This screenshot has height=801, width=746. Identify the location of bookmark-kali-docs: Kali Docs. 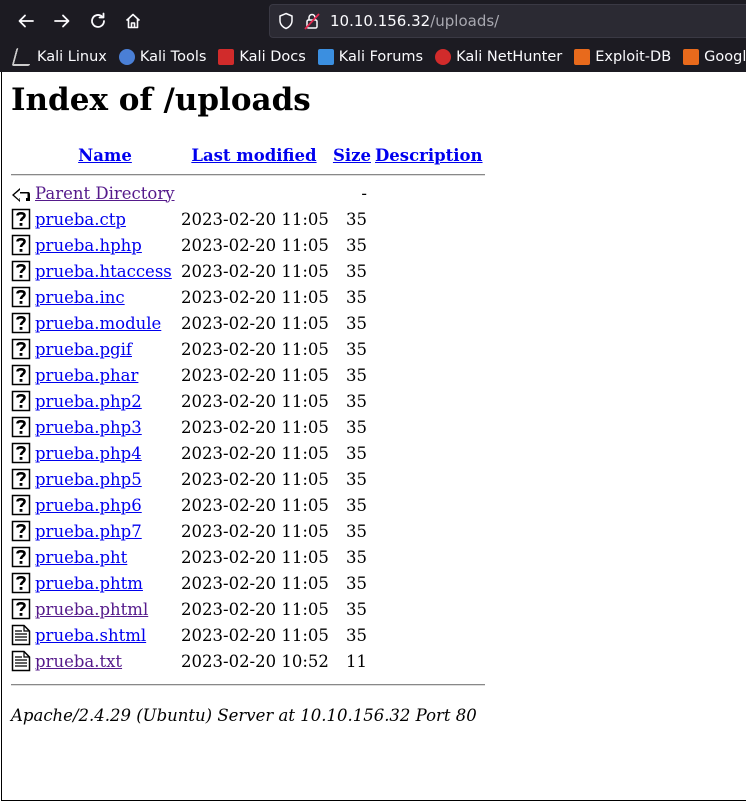
(262, 57).